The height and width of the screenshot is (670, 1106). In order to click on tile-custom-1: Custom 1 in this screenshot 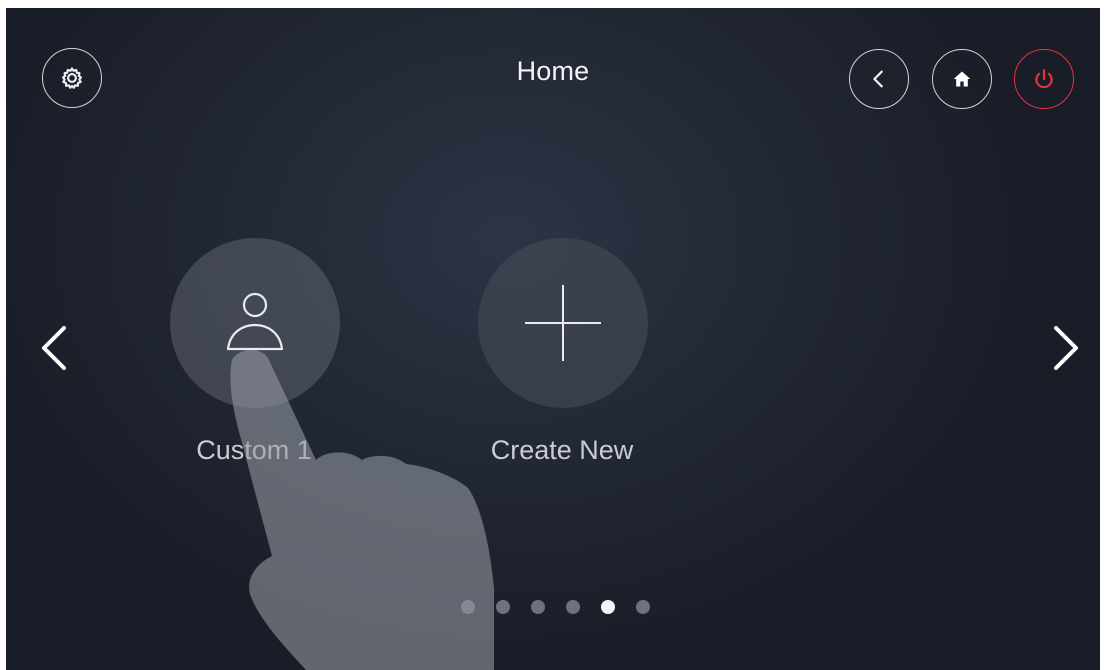, I will do `click(254, 358)`.